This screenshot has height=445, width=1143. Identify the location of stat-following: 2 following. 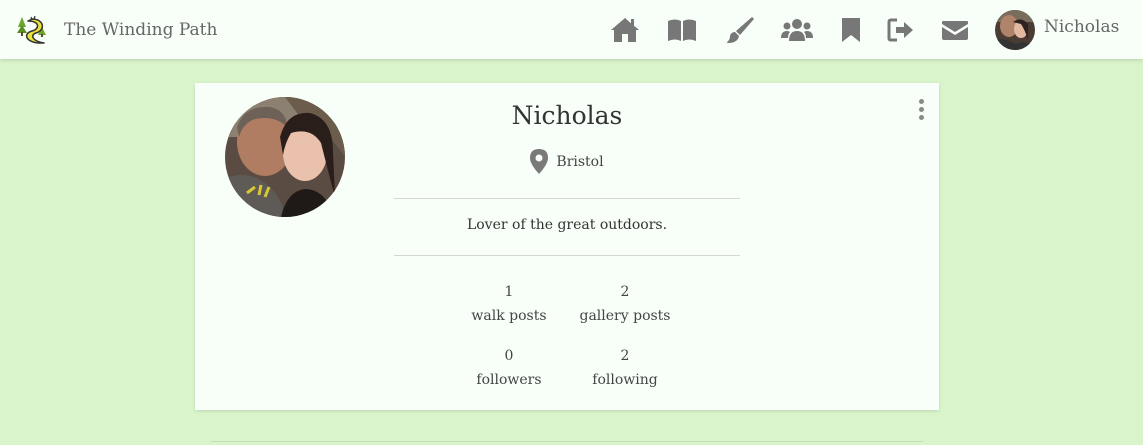
(625, 368).